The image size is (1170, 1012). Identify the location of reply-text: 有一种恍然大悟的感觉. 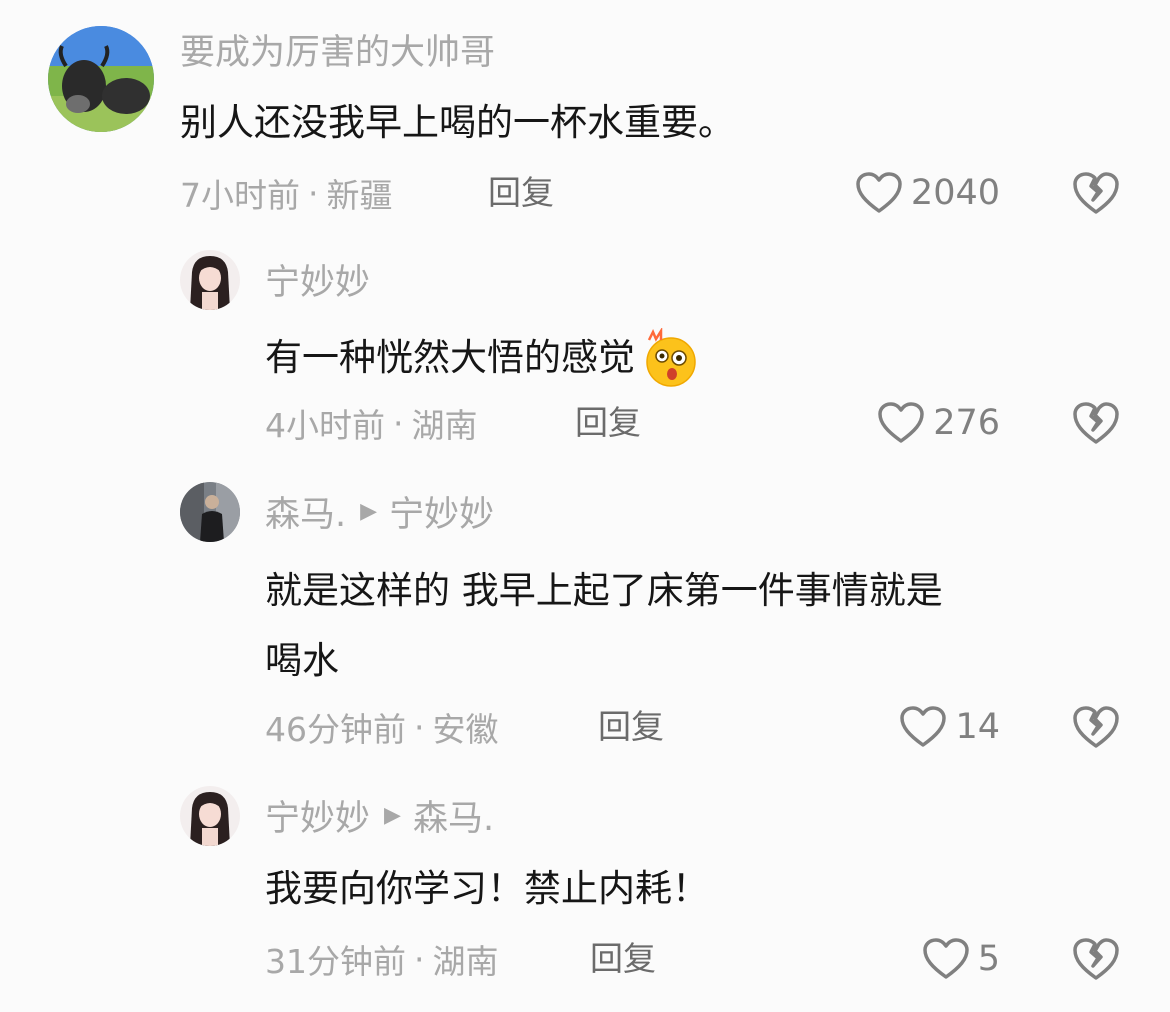
(482, 358).